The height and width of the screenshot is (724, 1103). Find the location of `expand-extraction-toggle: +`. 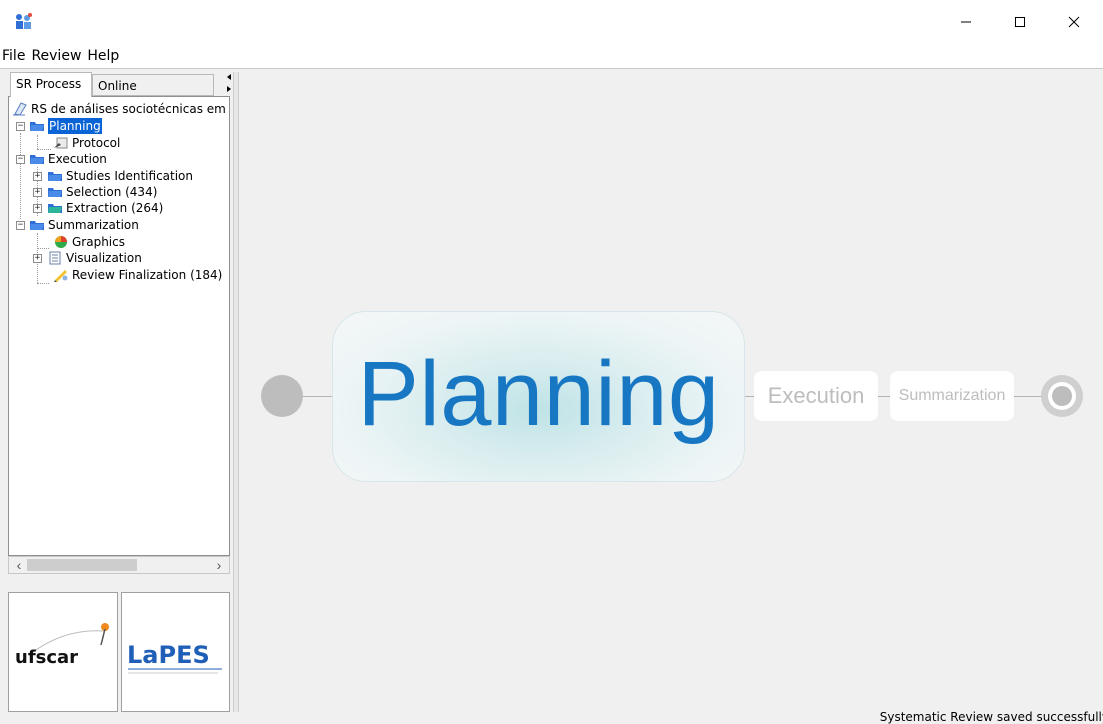

expand-extraction-toggle: + is located at coordinates (37, 208).